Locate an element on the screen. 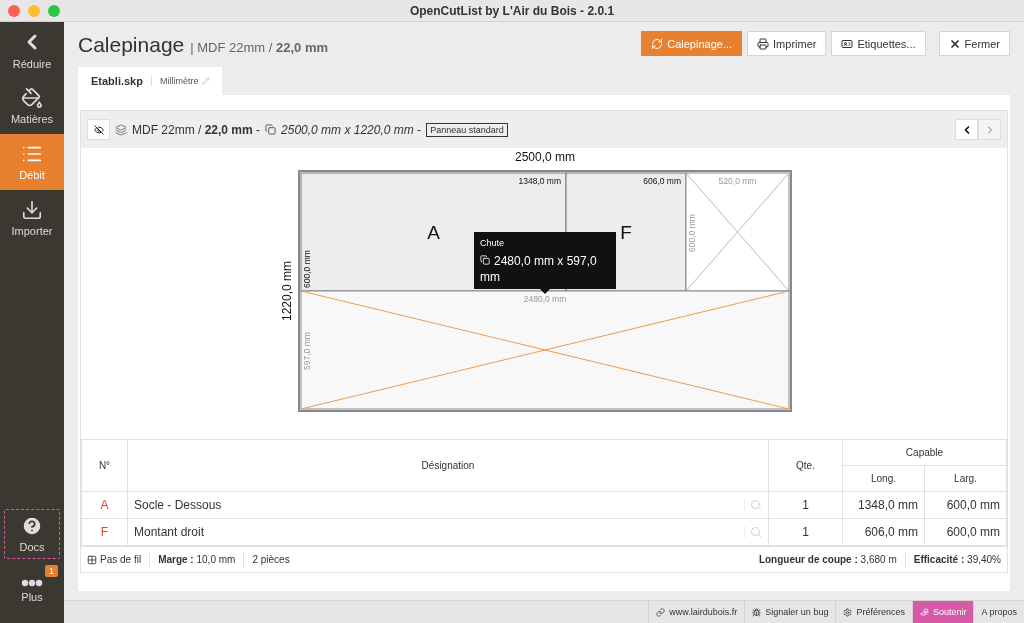  help-icon is located at coordinates (32, 526).